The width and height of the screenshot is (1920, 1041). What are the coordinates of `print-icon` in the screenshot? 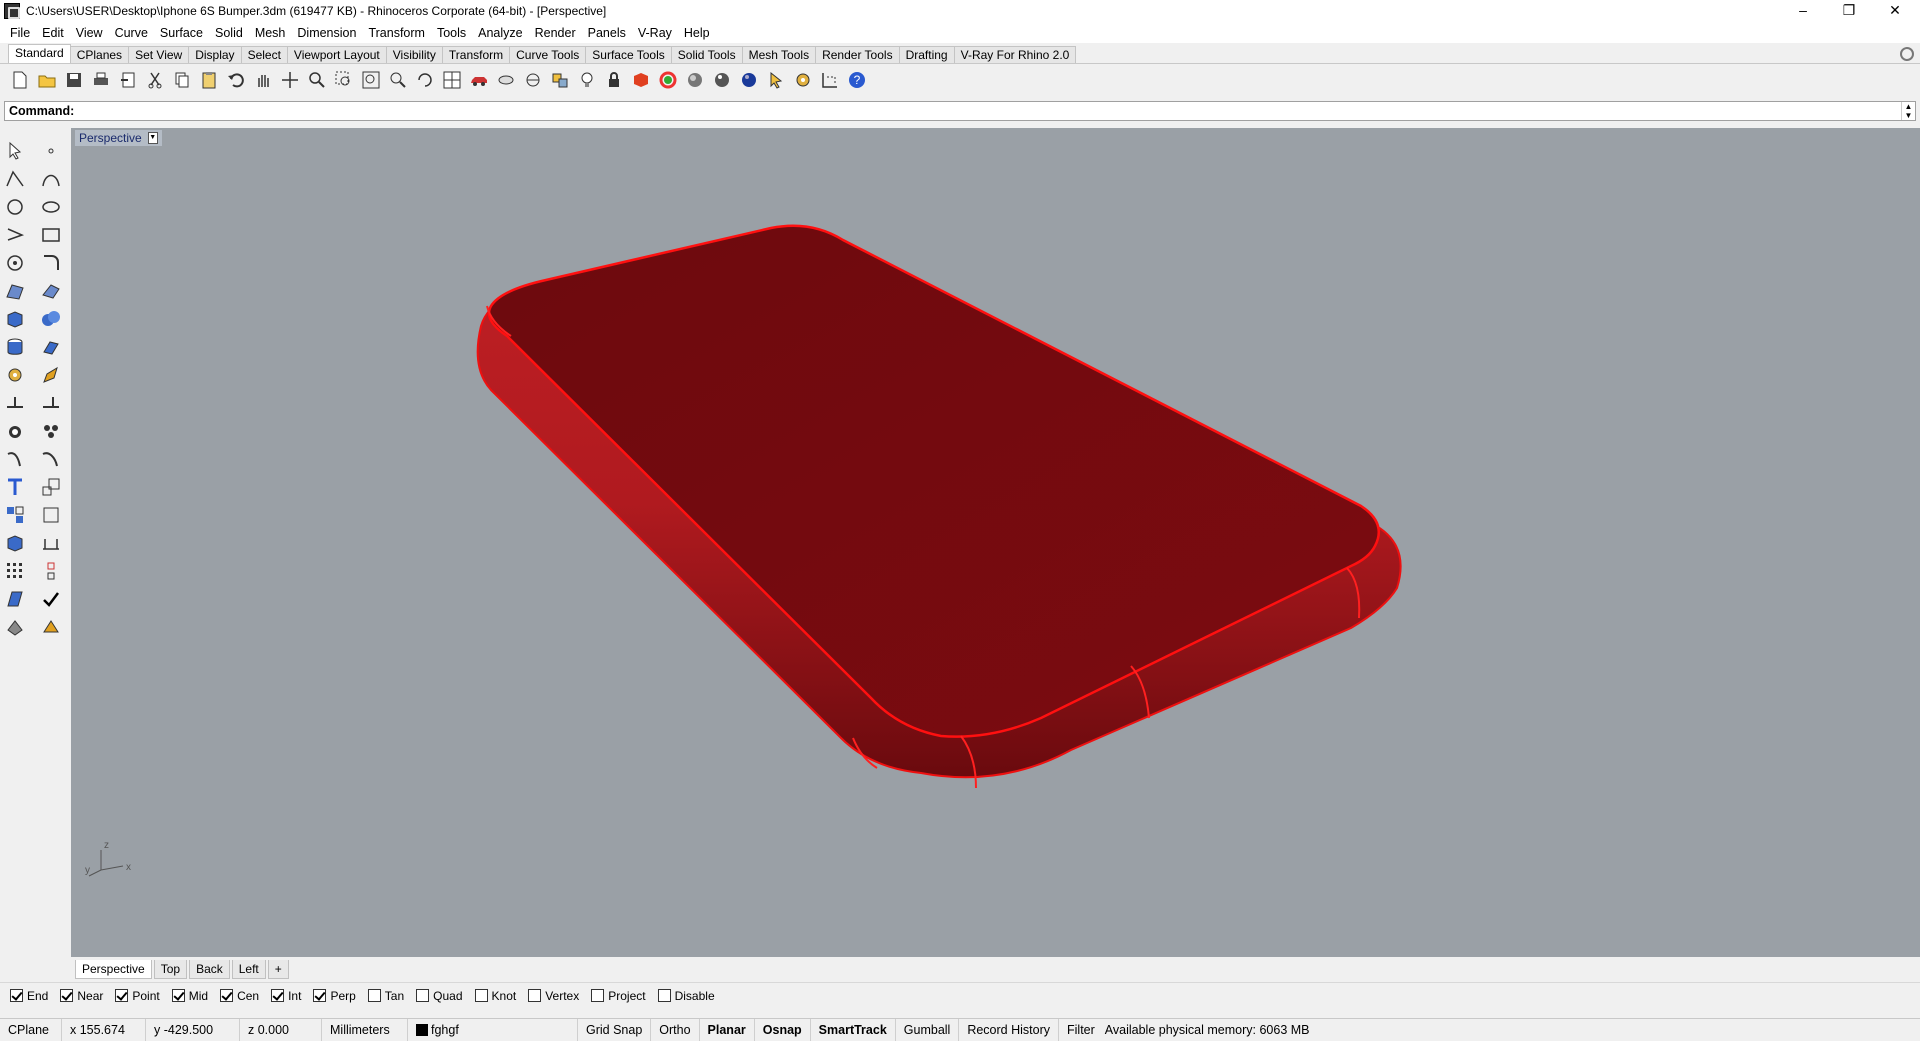 It's located at (101, 80).